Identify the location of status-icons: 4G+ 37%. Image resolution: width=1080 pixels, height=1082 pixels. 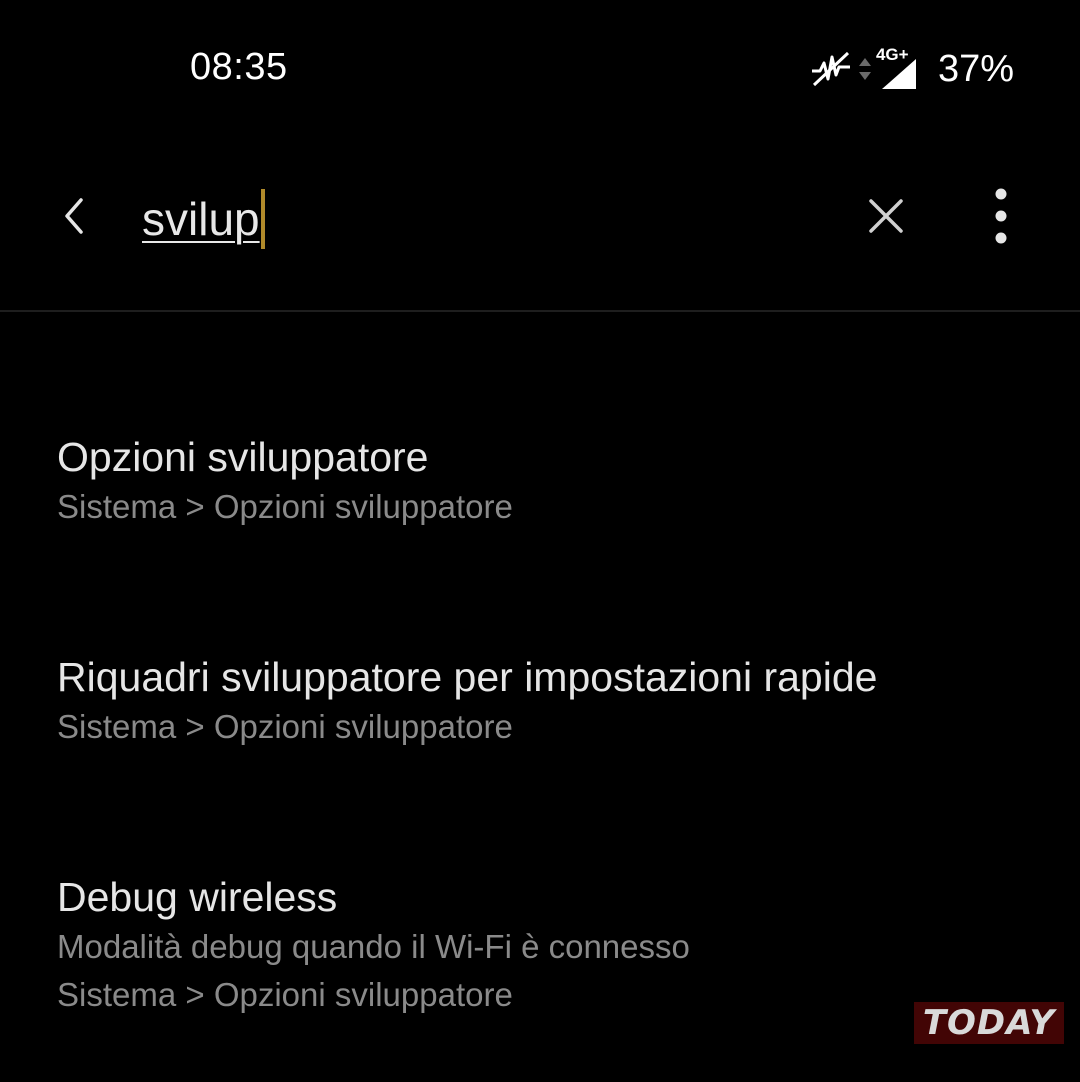
(912, 69).